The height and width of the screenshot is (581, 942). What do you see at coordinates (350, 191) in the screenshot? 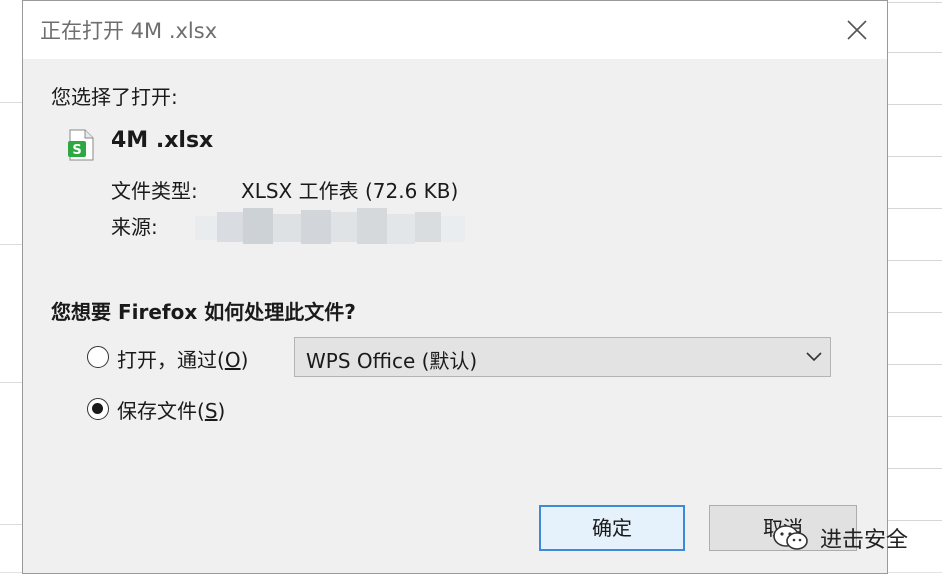
I see `file-type-value: XLSX 工作表 (72.6 KB)` at bounding box center [350, 191].